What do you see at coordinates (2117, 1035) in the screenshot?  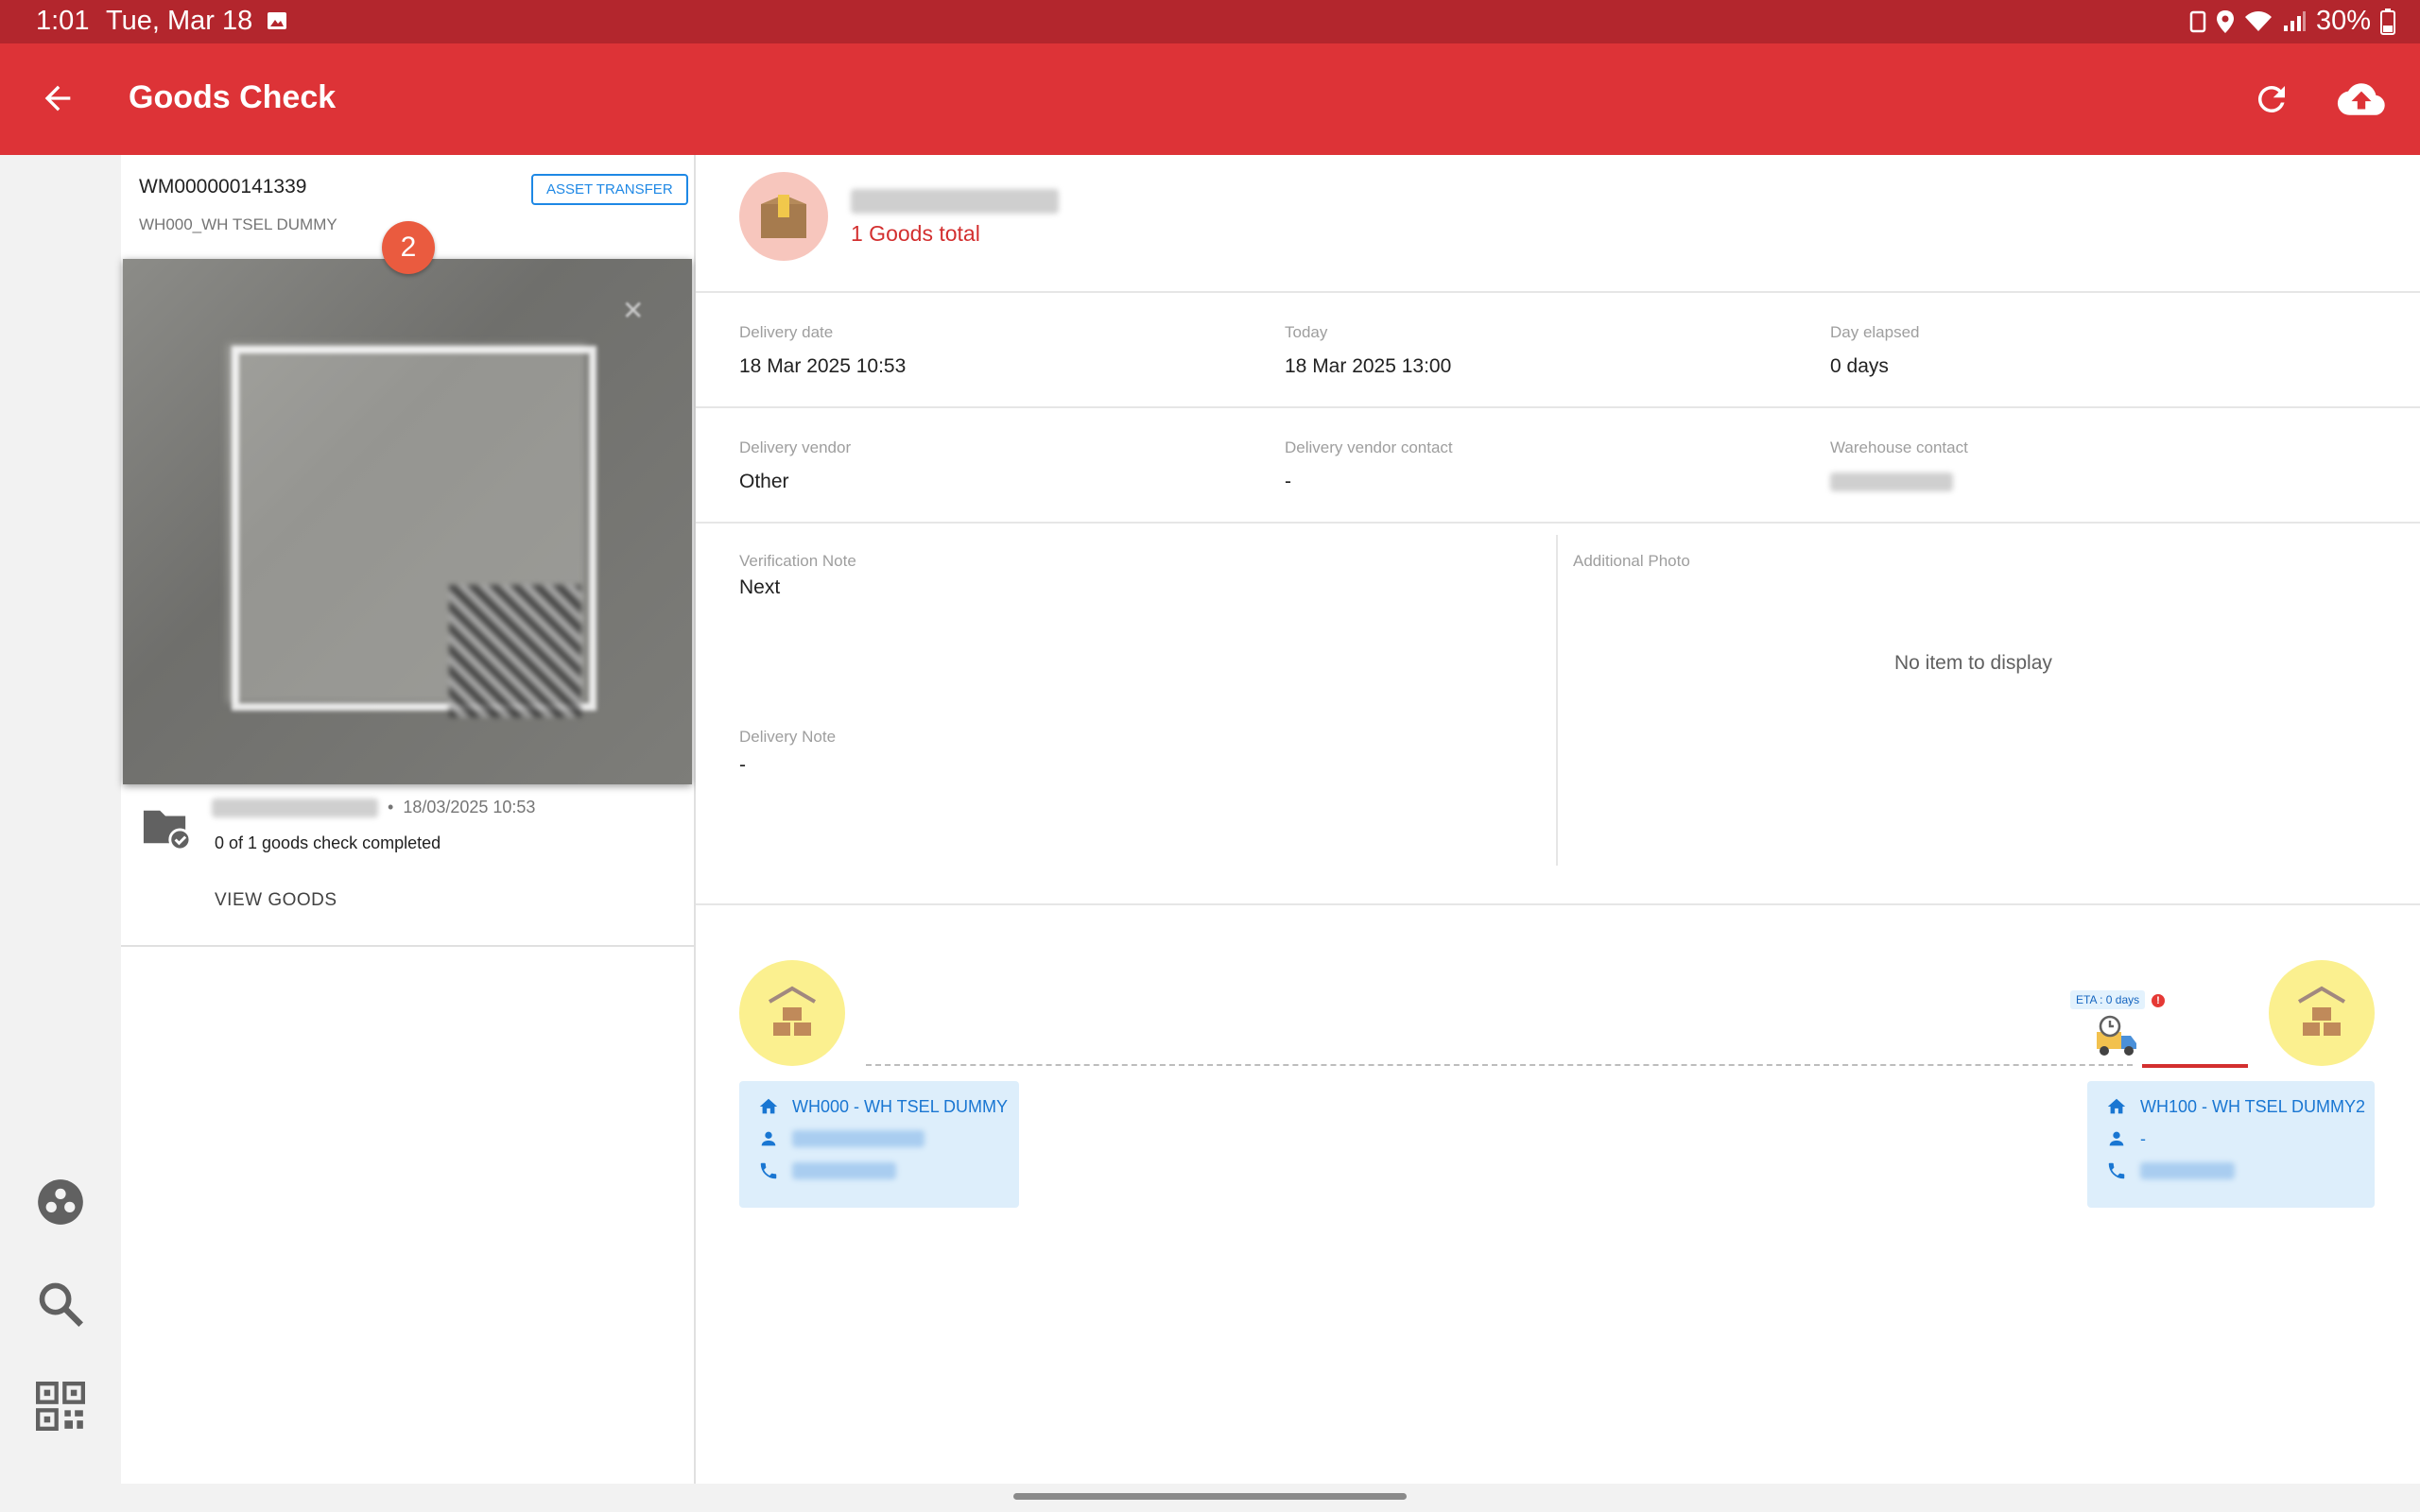 I see `truck-icon` at bounding box center [2117, 1035].